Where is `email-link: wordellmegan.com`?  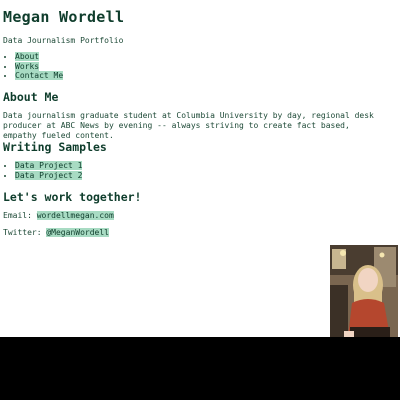 email-link: wordellmegan.com is located at coordinates (75, 215).